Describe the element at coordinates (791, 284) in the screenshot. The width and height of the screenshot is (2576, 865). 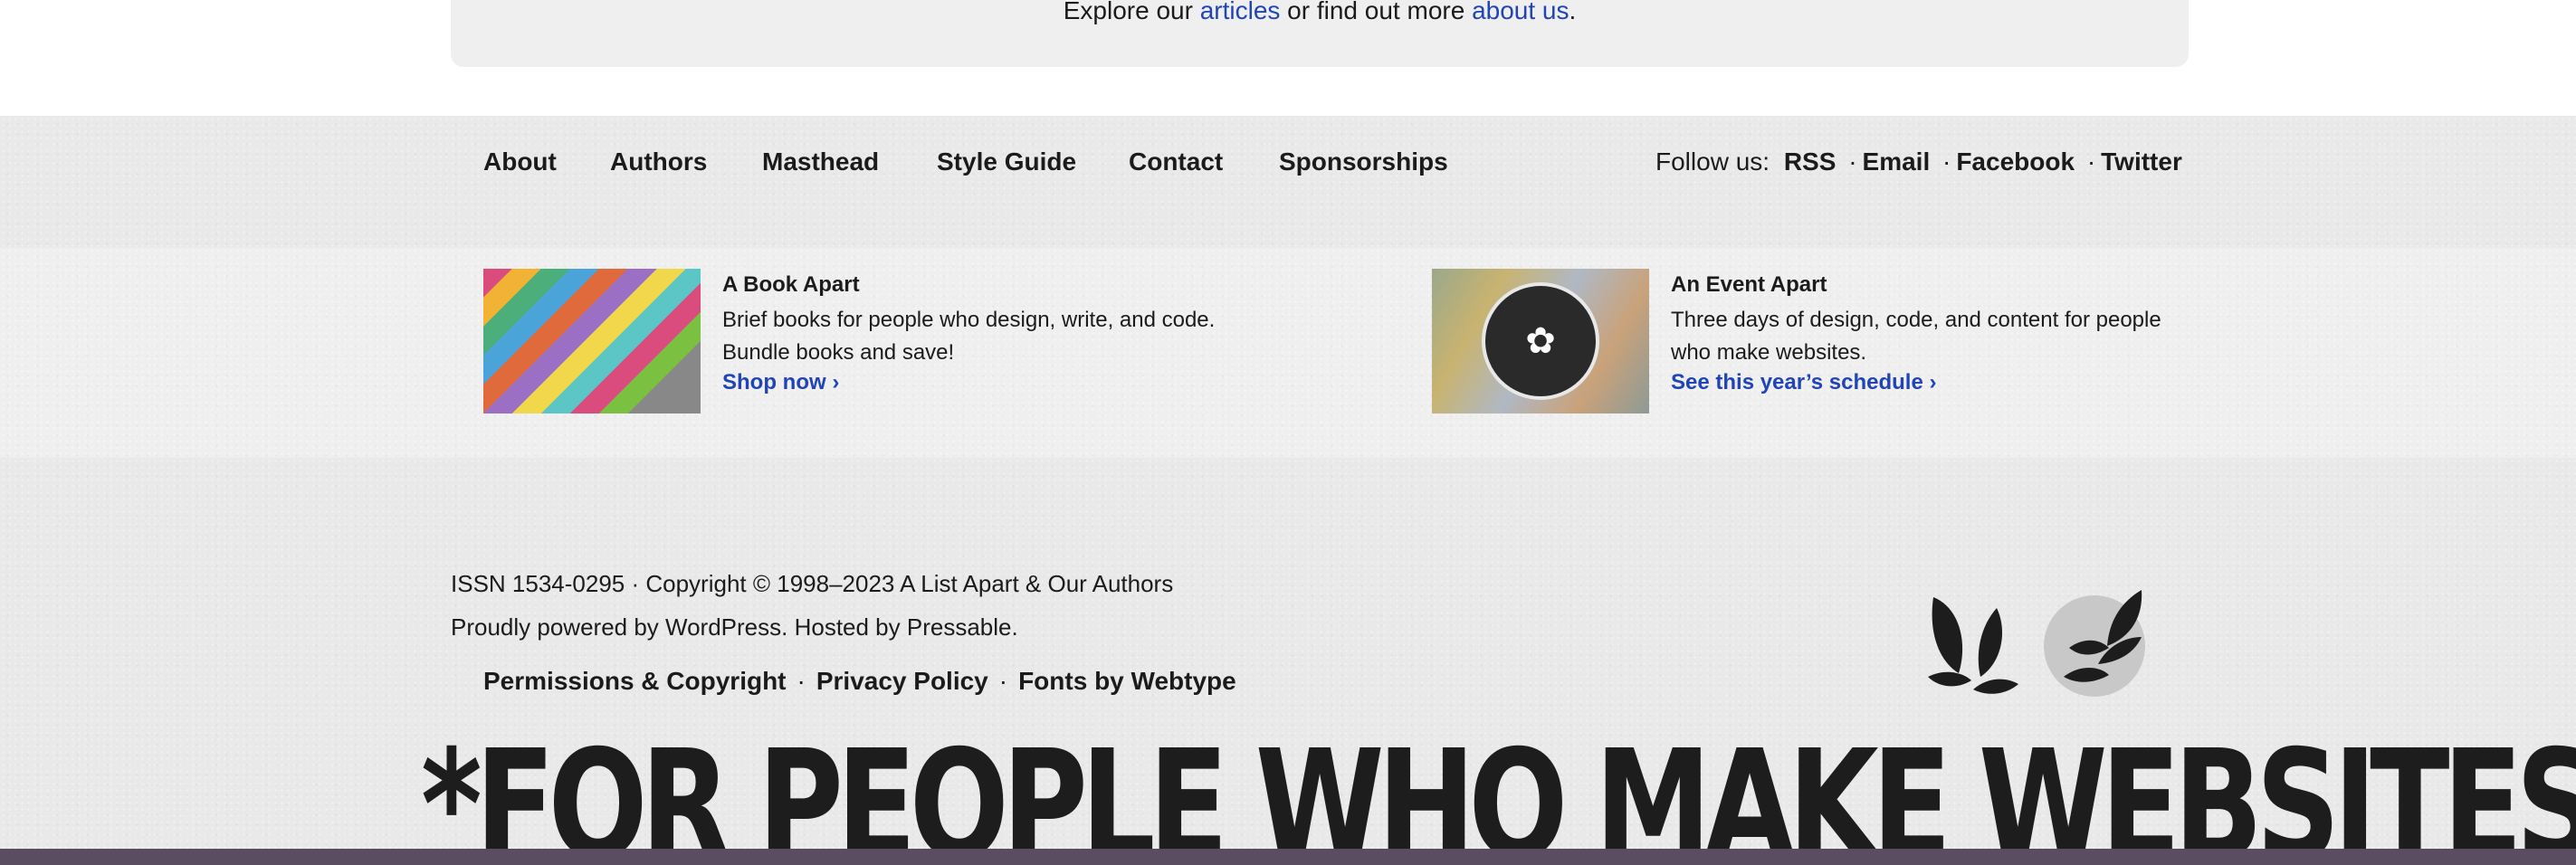
I see `book-apart-title: A Book Apart` at that location.